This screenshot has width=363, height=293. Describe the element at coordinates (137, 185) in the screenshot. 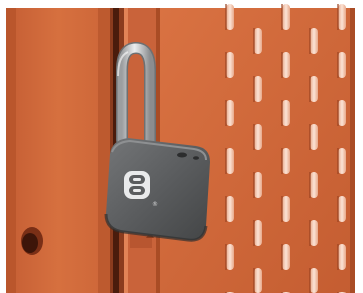

I see `figure-eight-logo-icon` at that location.